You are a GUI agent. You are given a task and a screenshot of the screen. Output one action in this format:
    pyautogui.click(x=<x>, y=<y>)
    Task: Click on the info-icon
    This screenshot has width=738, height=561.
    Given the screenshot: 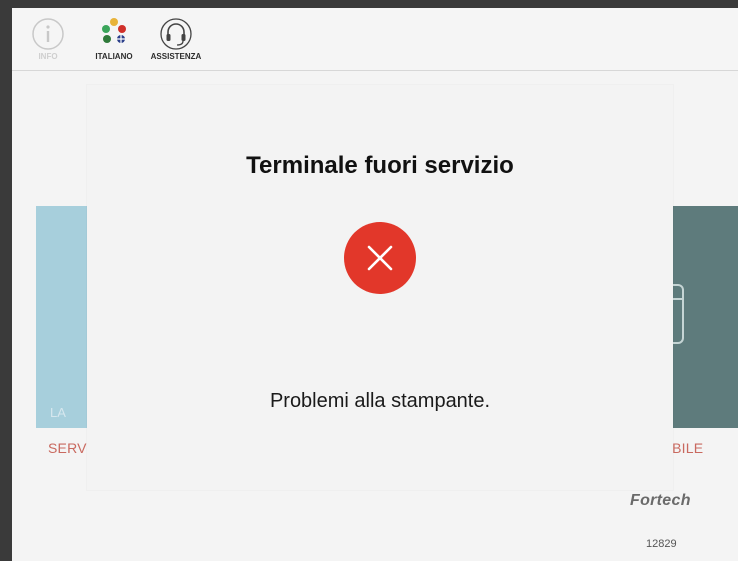 What is the action you would take?
    pyautogui.click(x=48, y=34)
    